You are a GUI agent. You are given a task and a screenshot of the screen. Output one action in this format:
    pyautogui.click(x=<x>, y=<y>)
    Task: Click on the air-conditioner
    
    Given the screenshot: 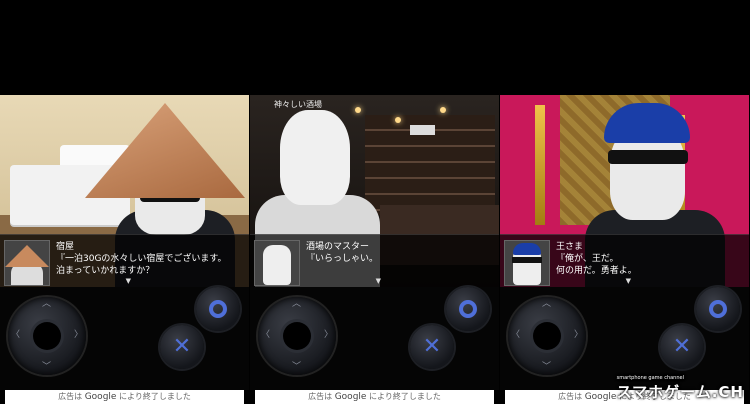 What is the action you would take?
    pyautogui.click(x=422, y=130)
    